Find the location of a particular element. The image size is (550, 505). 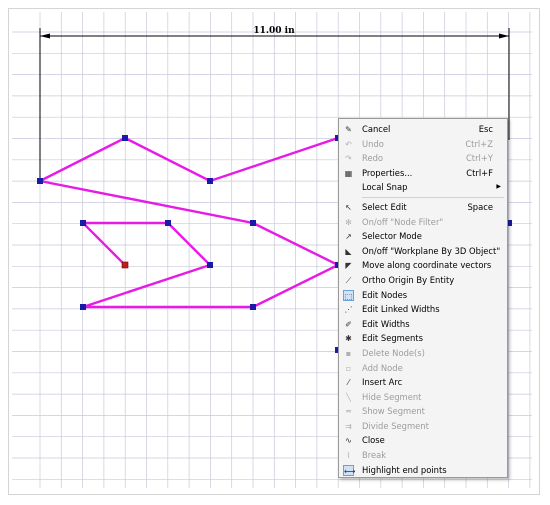

menu-item-undo: ↶ Undo Ctrl+Z is located at coordinates (423, 144).